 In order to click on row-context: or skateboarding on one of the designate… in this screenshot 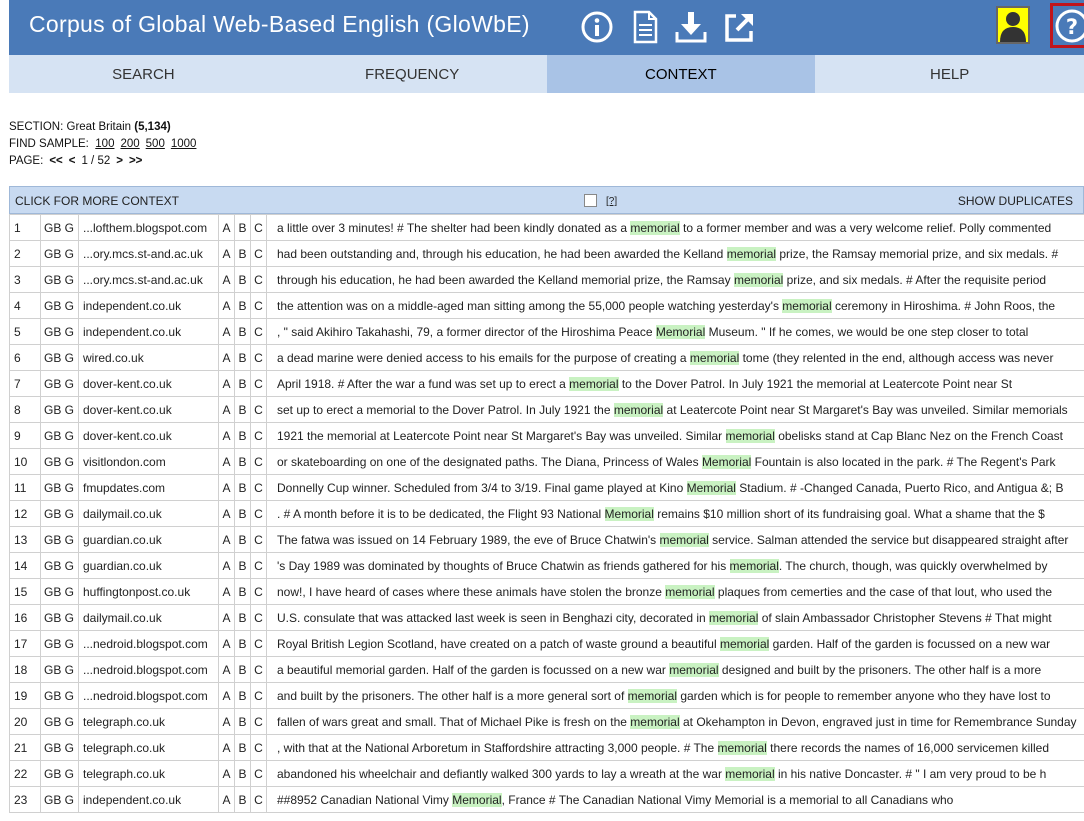, I will do `click(675, 461)`.